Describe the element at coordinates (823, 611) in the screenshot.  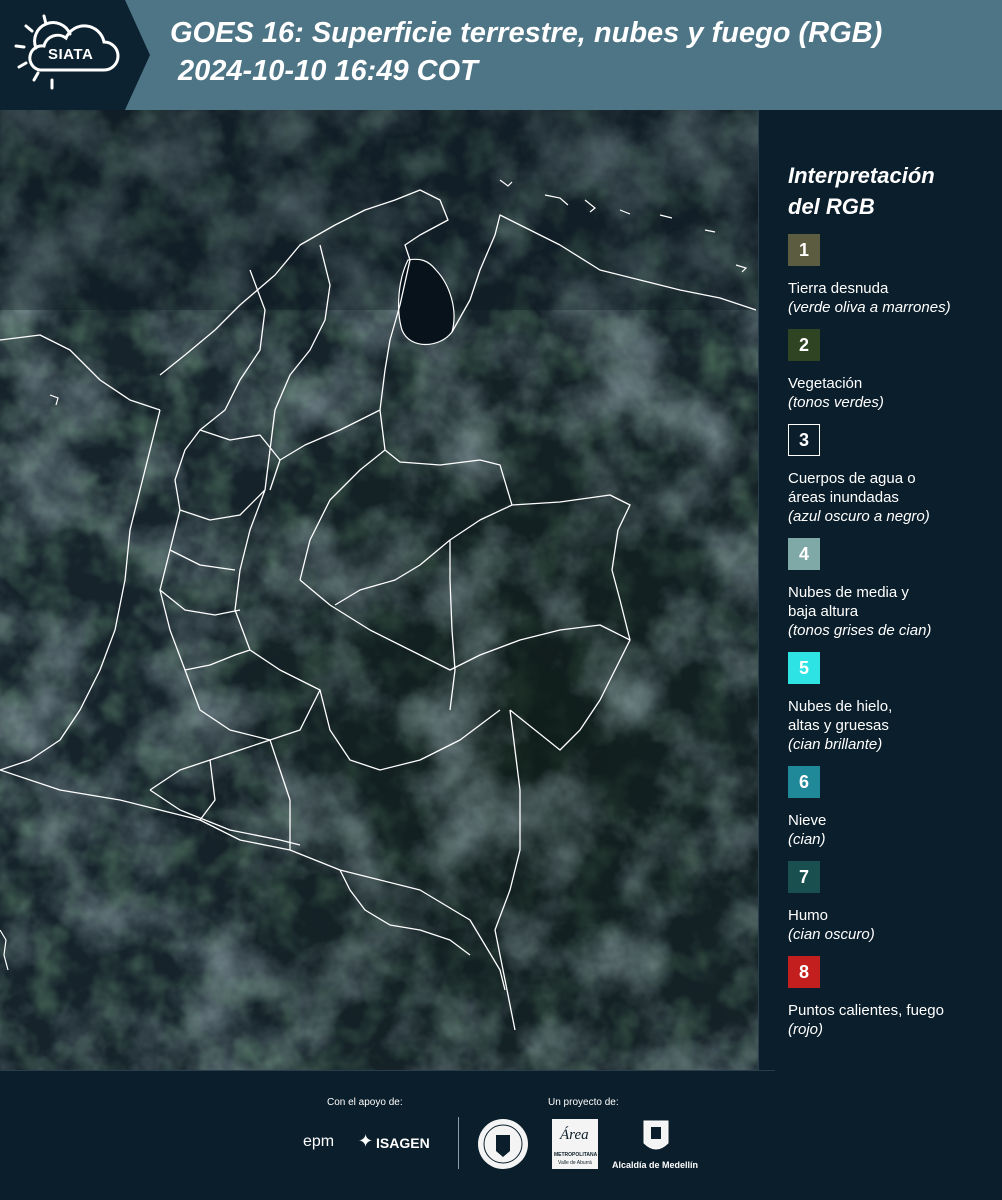
I see `legend-label: baja altura` at that location.